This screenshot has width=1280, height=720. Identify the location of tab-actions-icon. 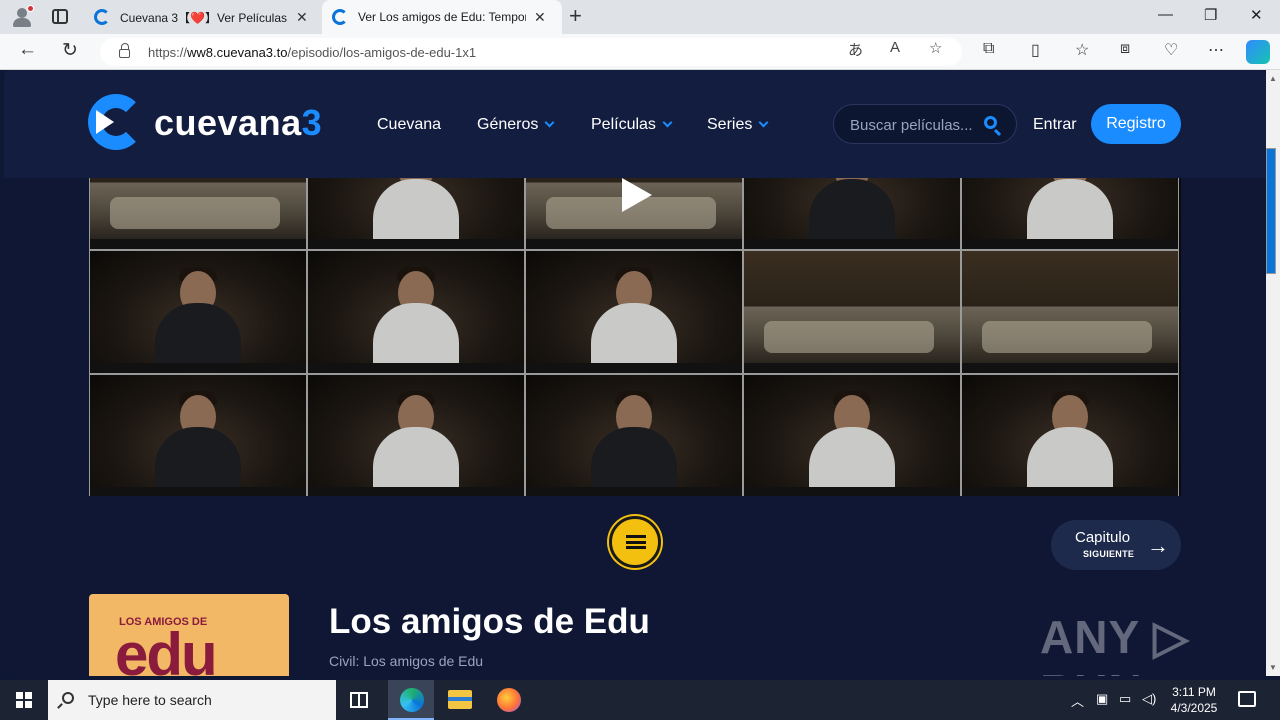
(60, 16).